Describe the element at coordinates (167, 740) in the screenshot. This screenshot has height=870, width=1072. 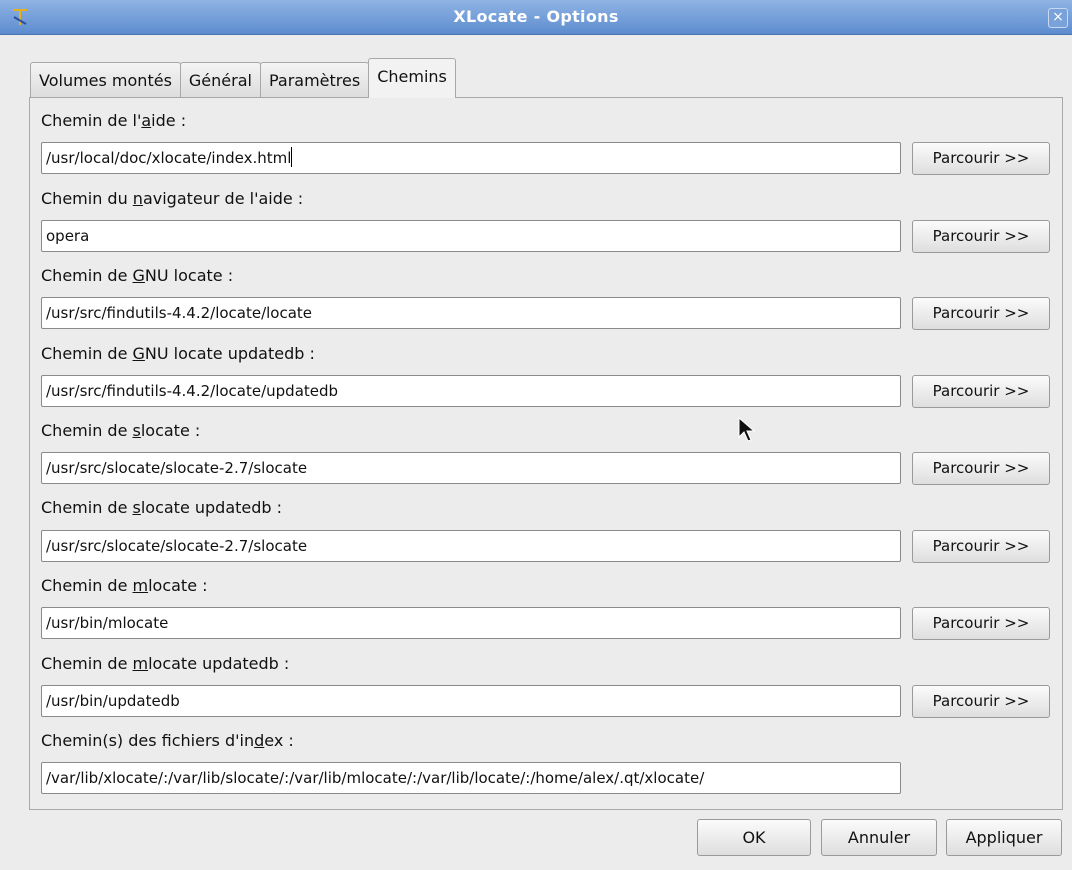
I see `index-files-label: Chemin(s) des fichiers d'index :` at that location.